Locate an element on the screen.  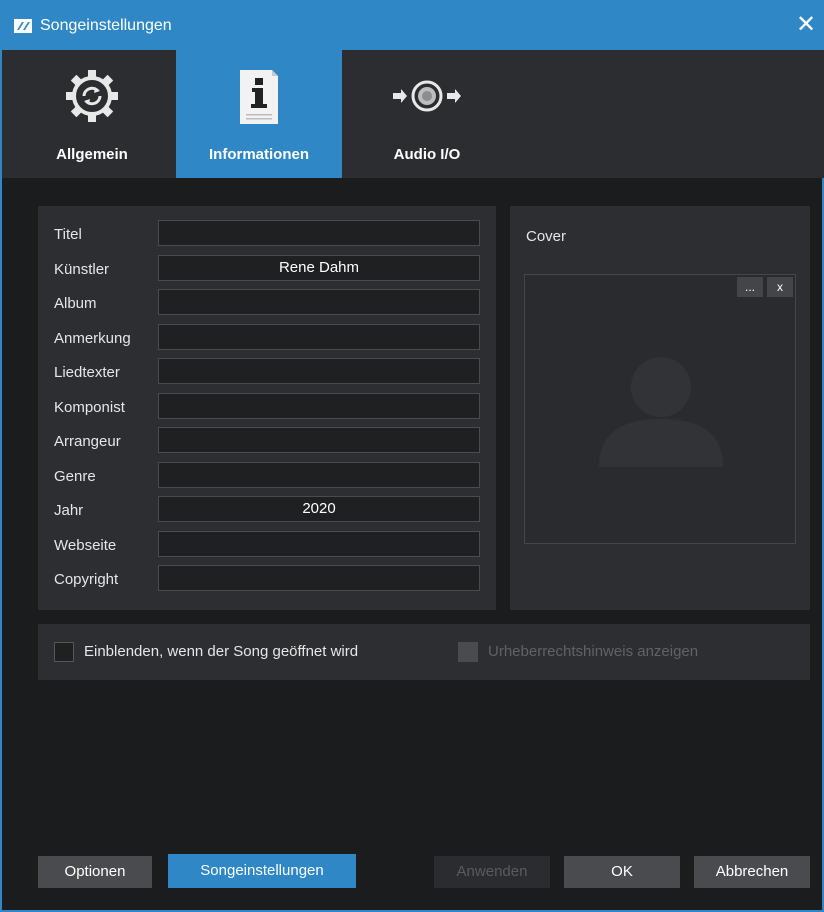
show-on-open-label: Einblenden, wenn der Song geöffnet wird is located at coordinates (221, 651).